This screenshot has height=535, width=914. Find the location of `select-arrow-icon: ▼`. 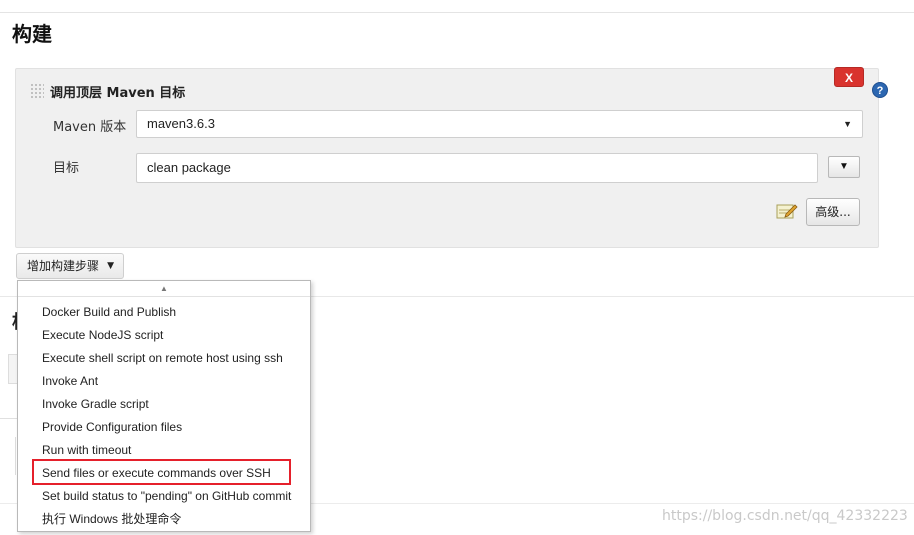

select-arrow-icon: ▼ is located at coordinates (847, 124).